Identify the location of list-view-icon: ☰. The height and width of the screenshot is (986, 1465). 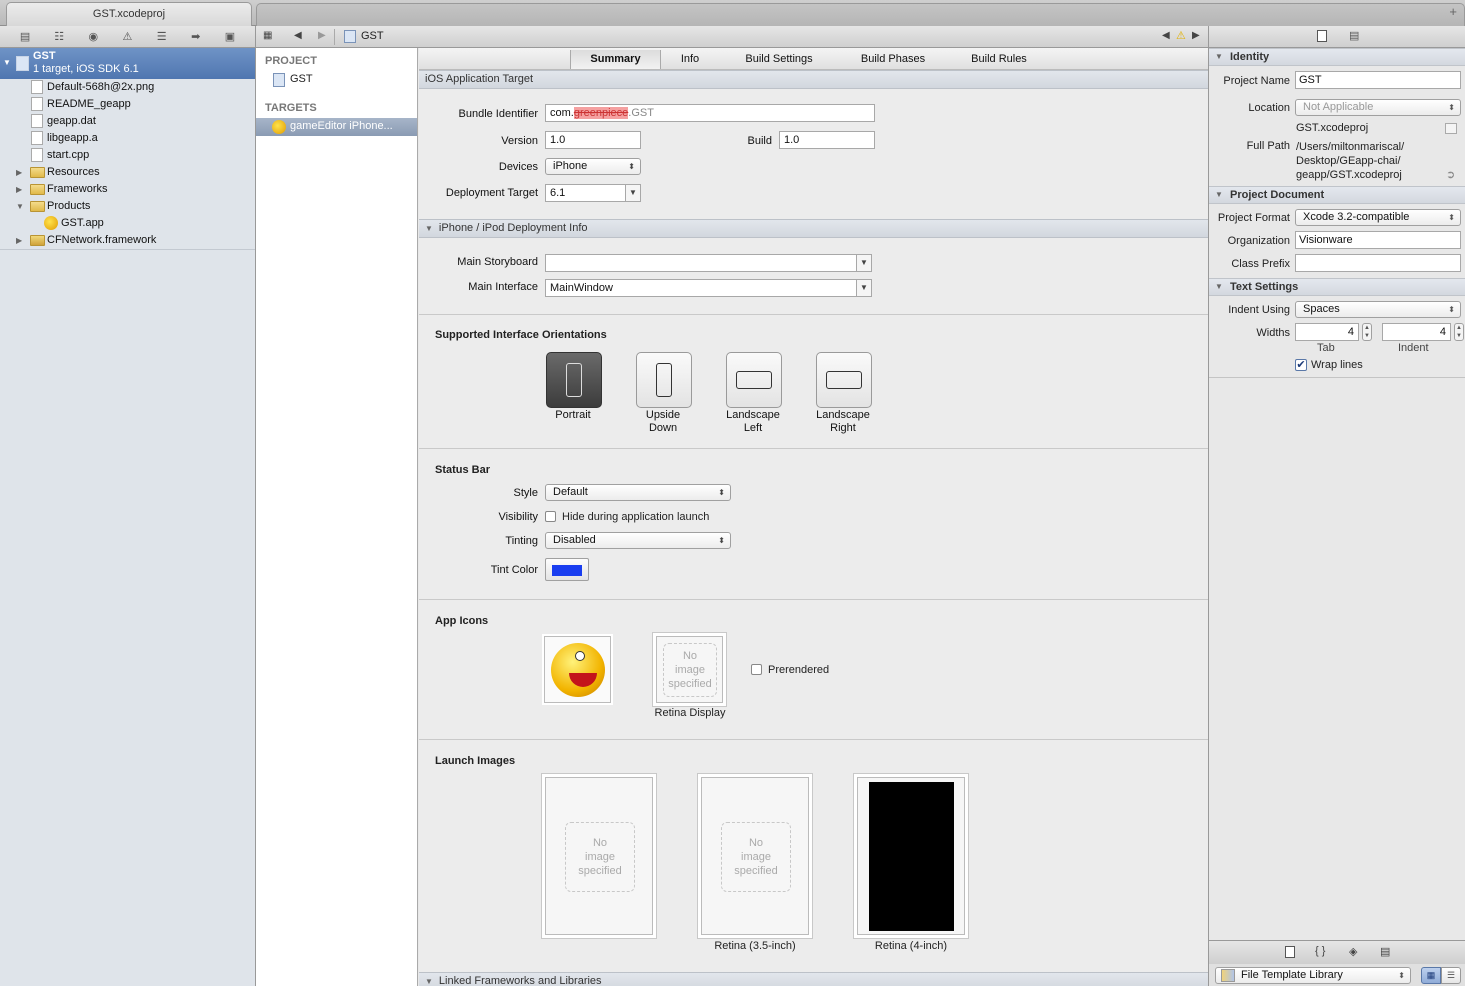
(1451, 975).